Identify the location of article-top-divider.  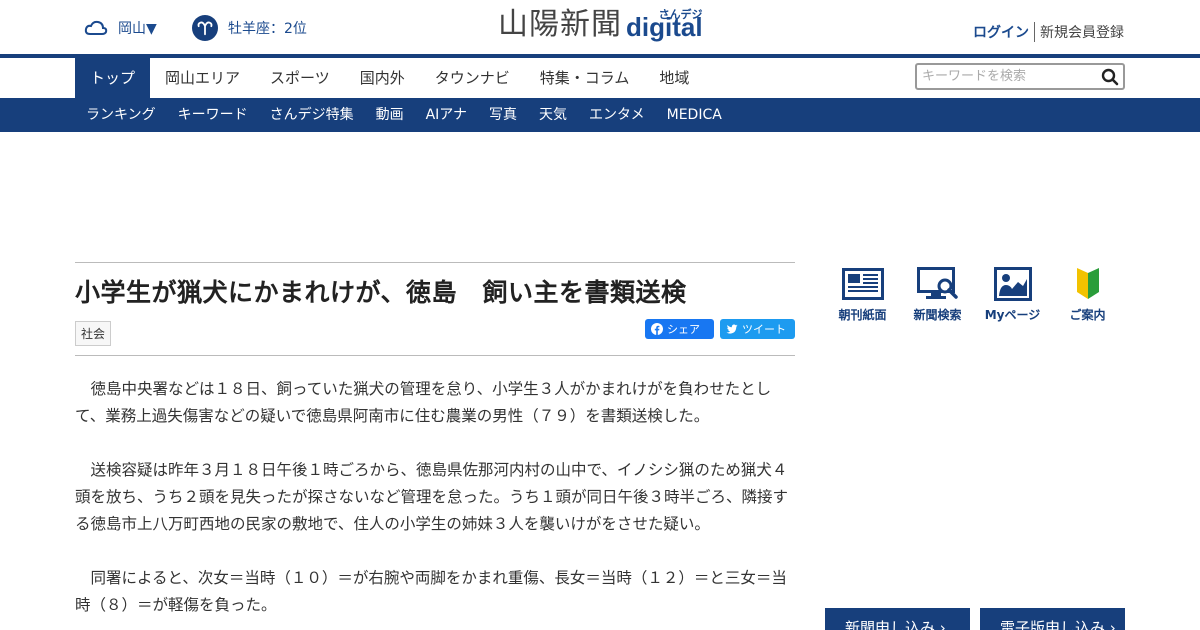
(435, 262).